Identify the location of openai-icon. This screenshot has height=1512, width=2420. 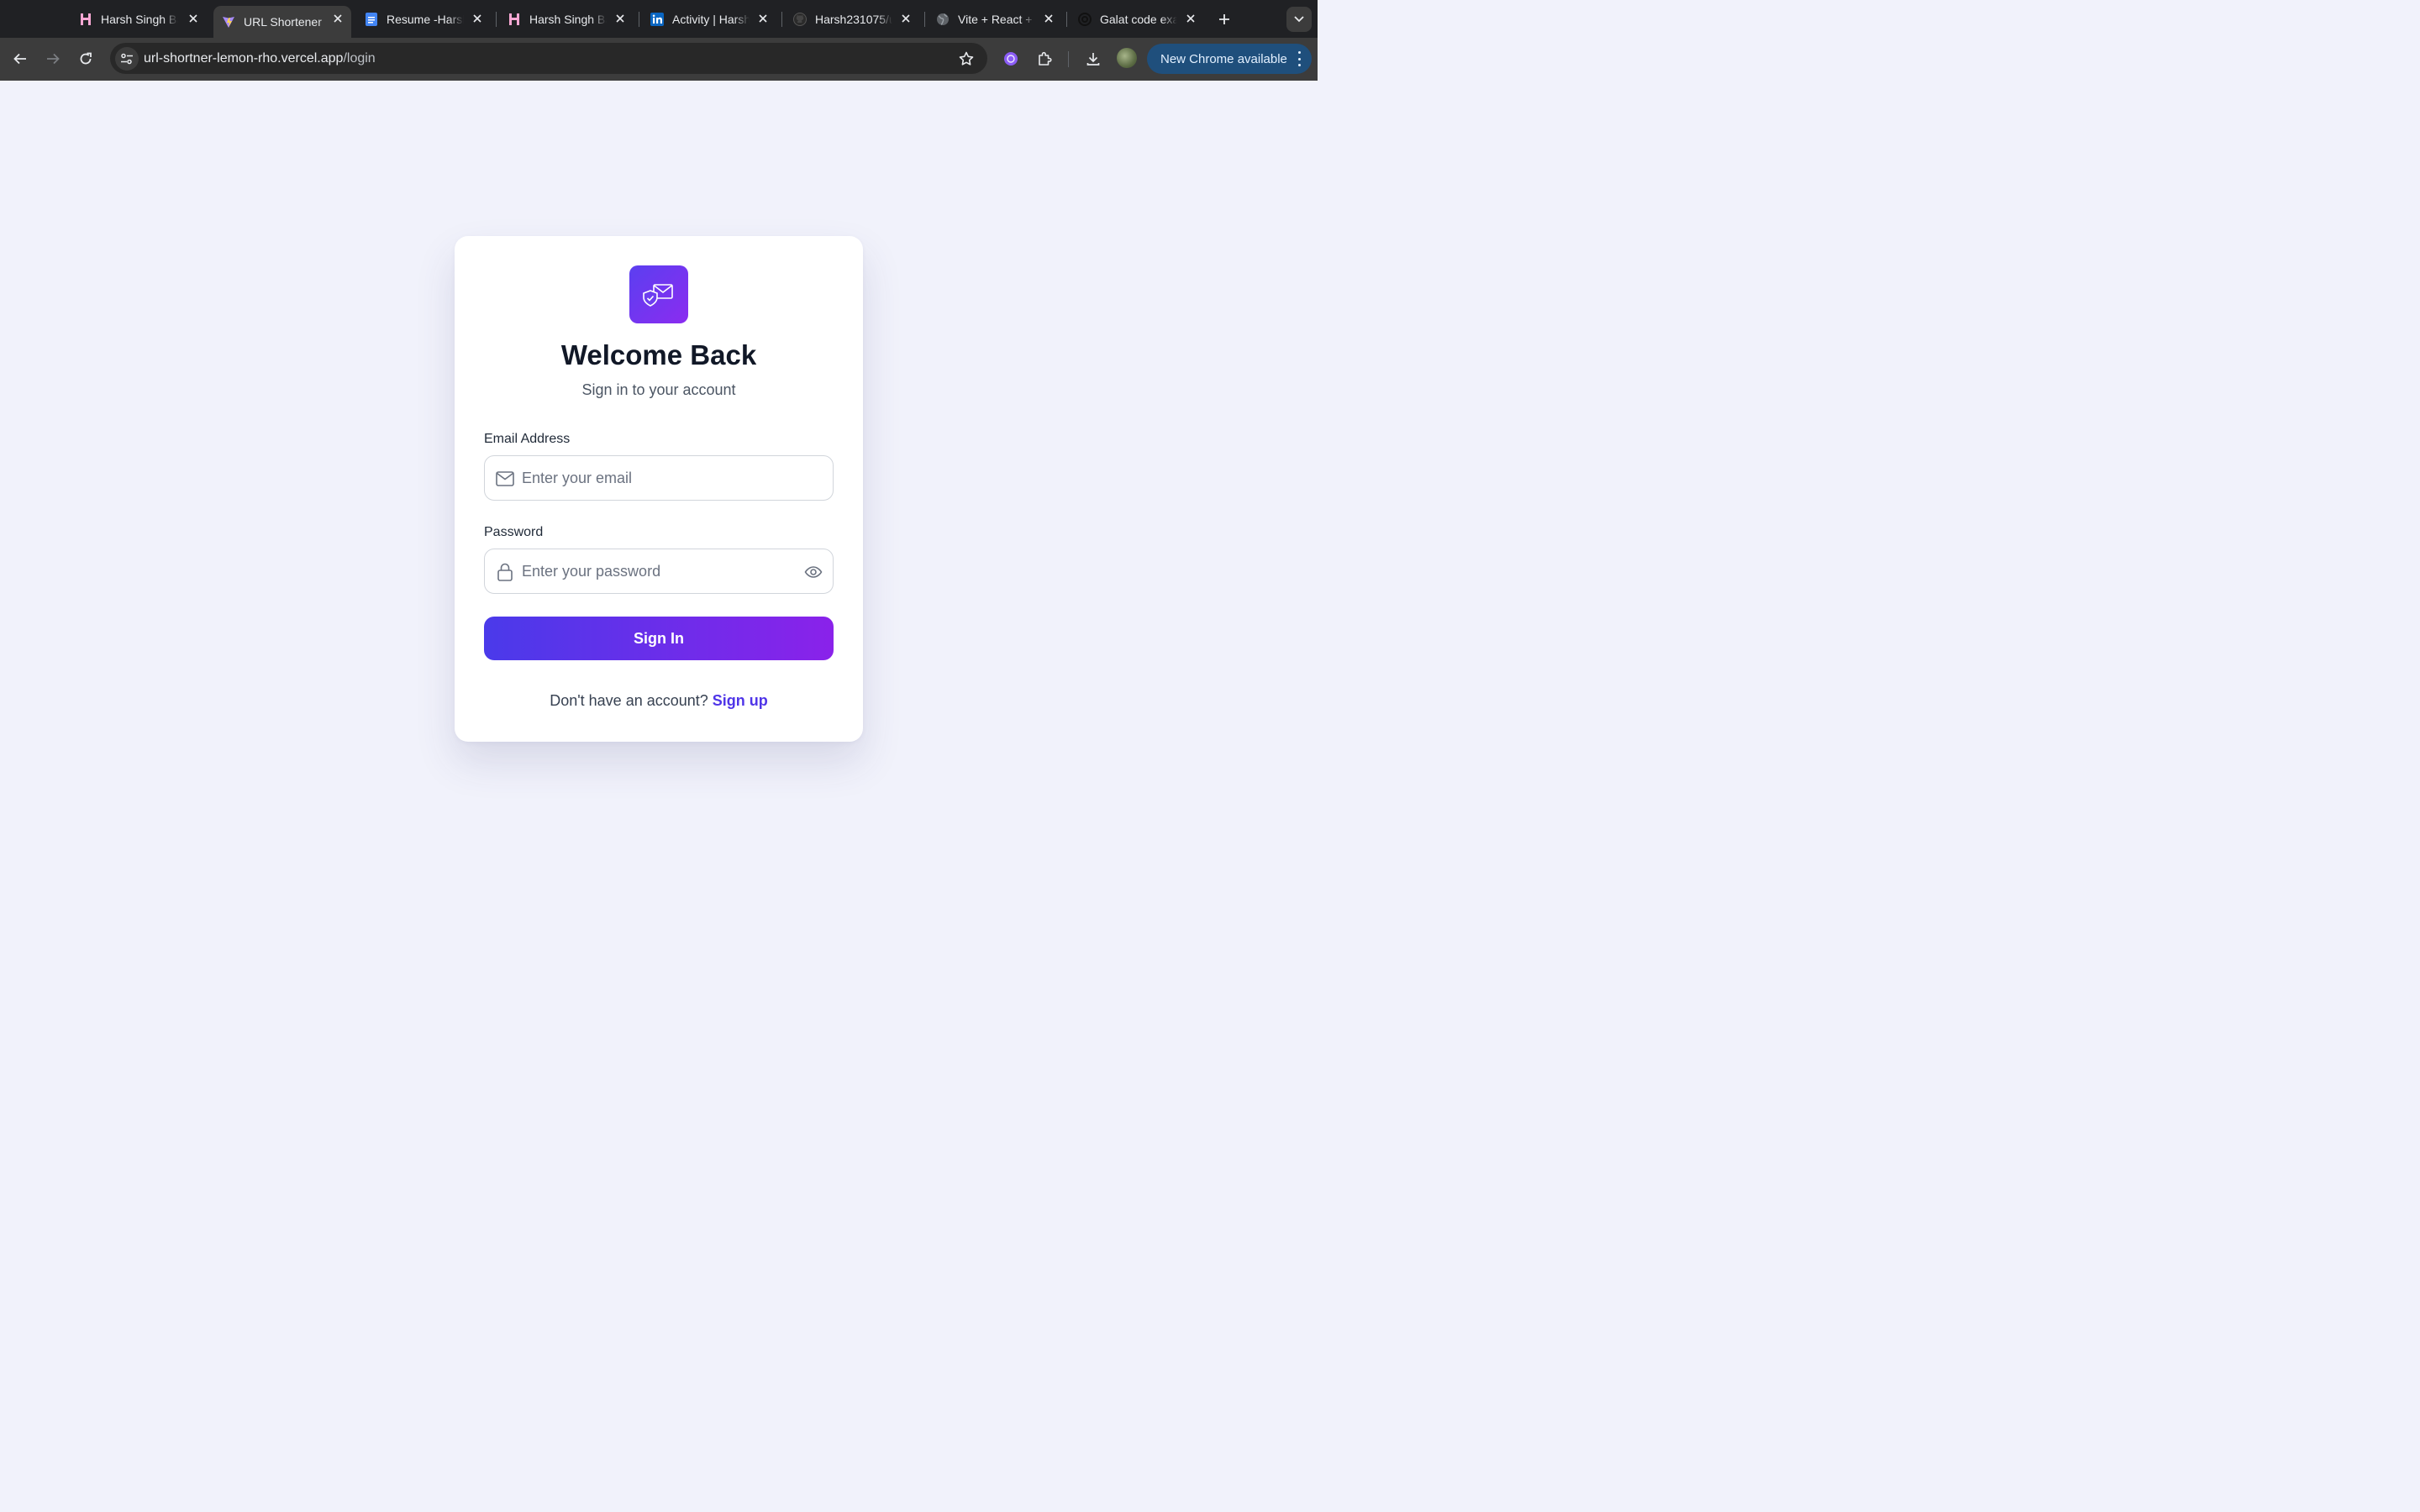
(1085, 19).